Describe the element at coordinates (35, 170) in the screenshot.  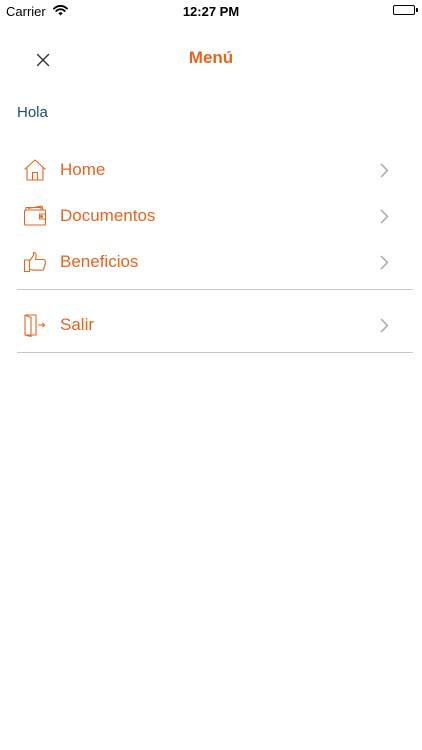
I see `home-icon` at that location.